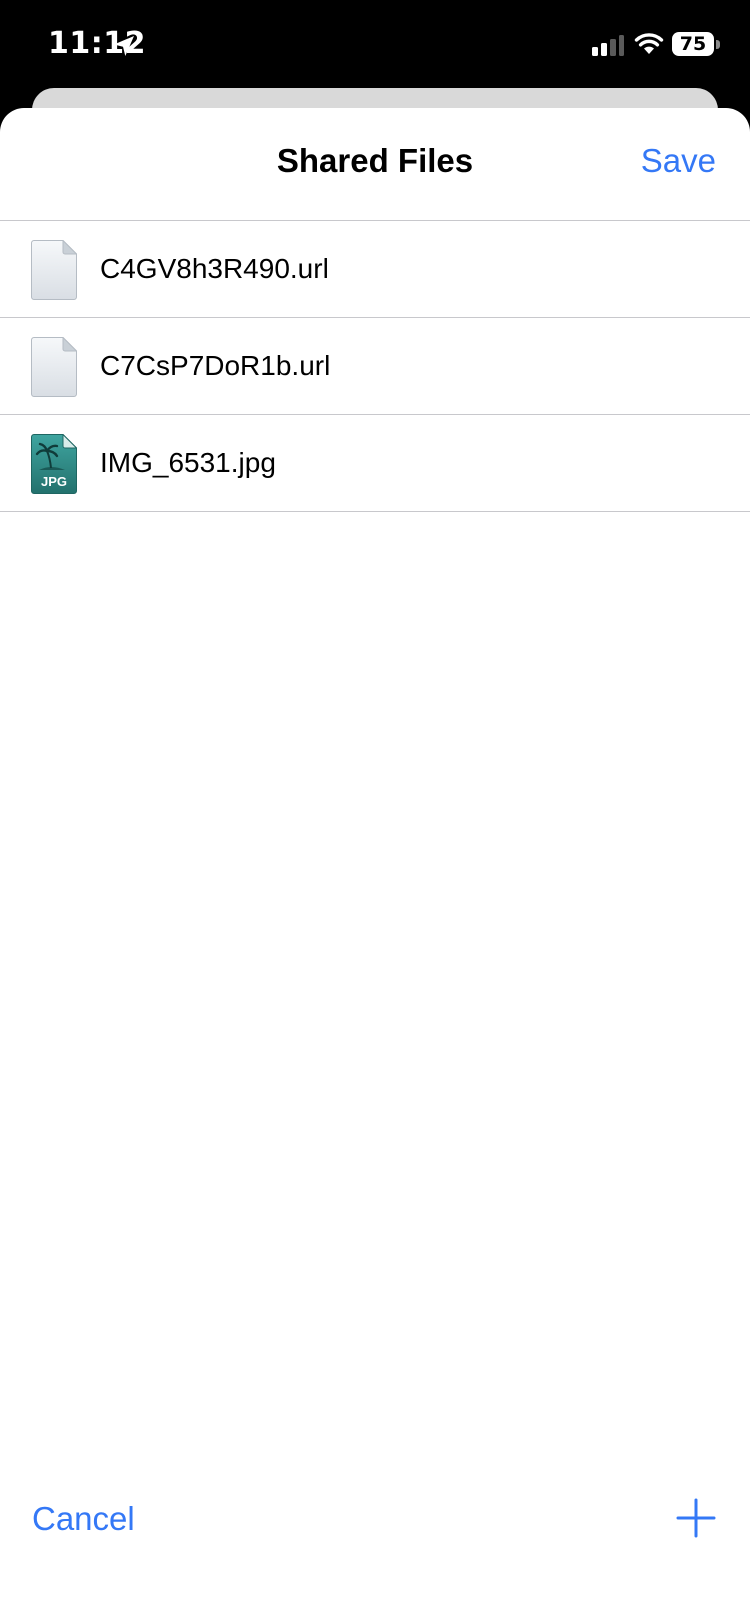  I want to click on battery-cap, so click(718, 44).